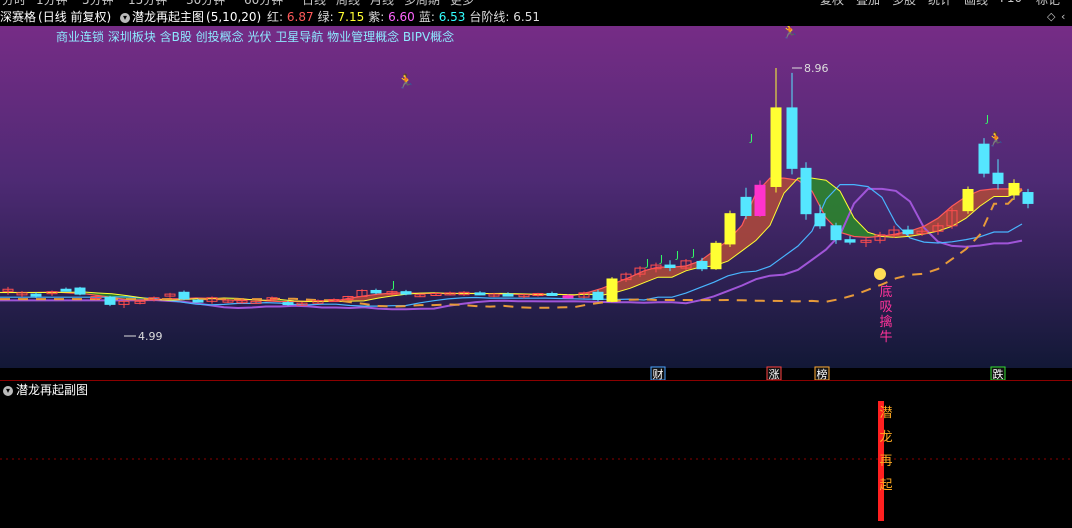 This screenshot has height=528, width=1072. Describe the element at coordinates (998, 373) in the screenshot. I see `event-marker-label: 跌` at that location.